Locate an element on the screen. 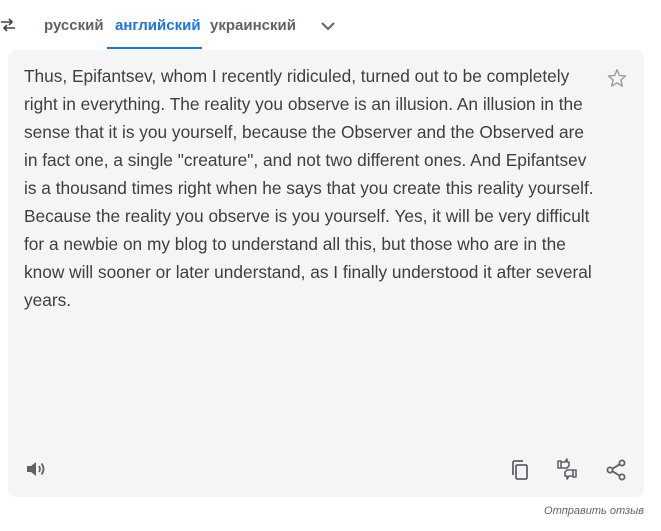 The width and height of the screenshot is (661, 531). swap-languages-icon is located at coordinates (8, 25).